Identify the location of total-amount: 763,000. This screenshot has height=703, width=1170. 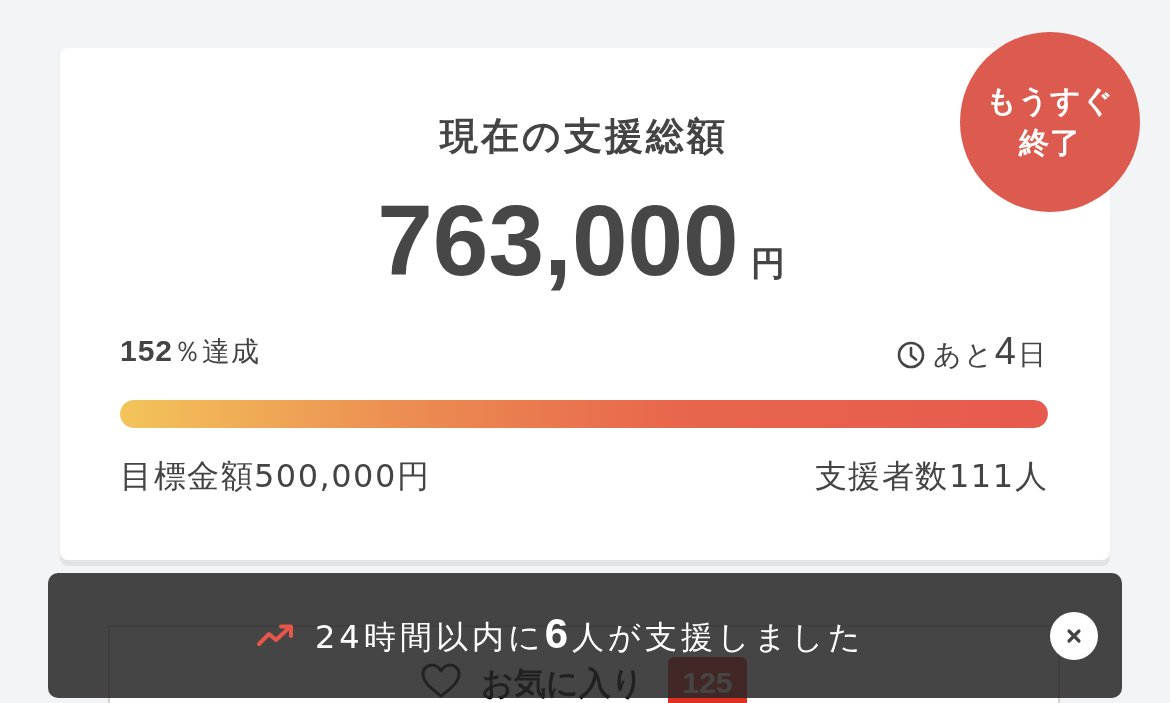
(558, 240).